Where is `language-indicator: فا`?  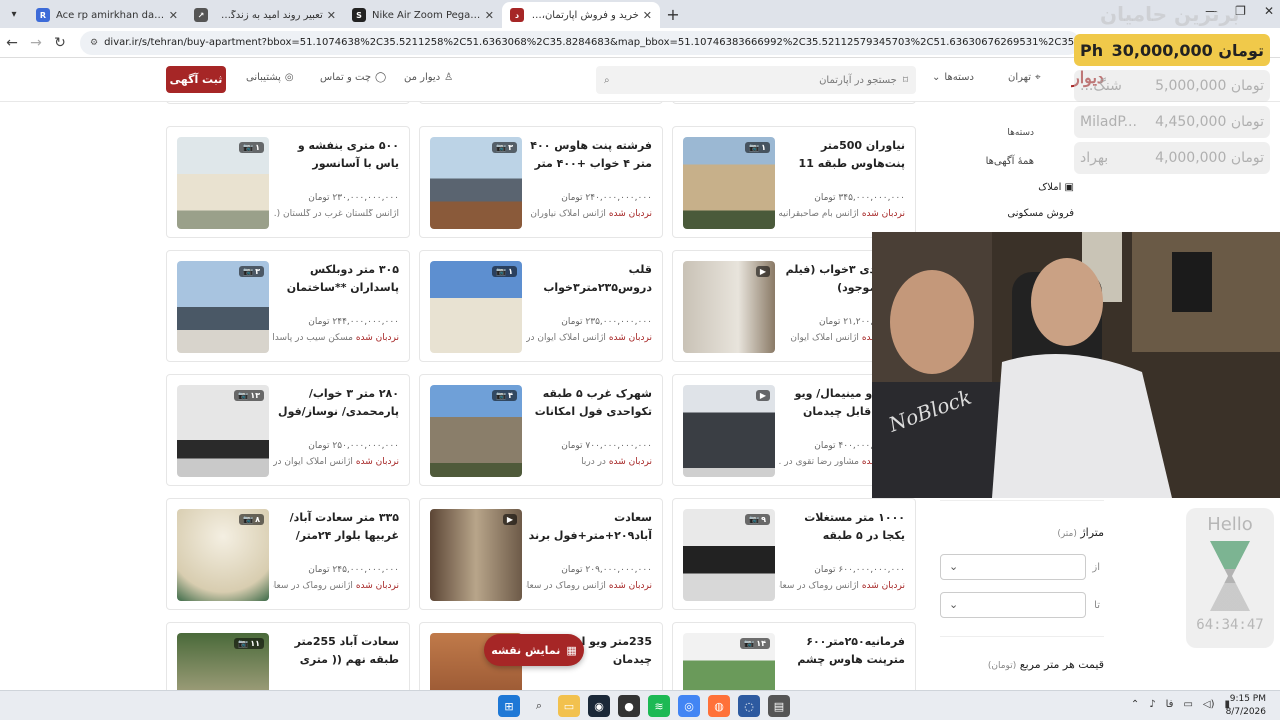 language-indicator: فا is located at coordinates (1170, 704).